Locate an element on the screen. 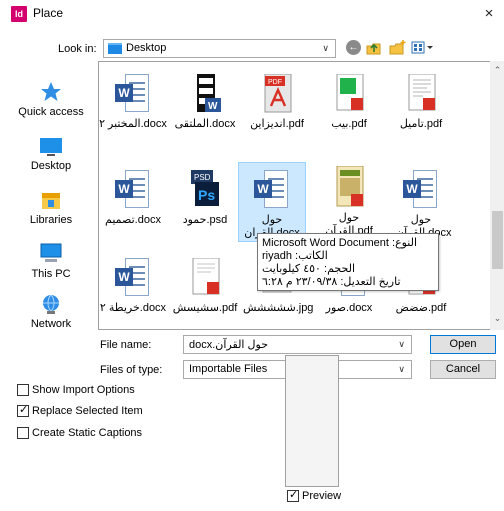 This screenshot has width=504, height=511. checkbox-label: Preview is located at coordinates (322, 496).